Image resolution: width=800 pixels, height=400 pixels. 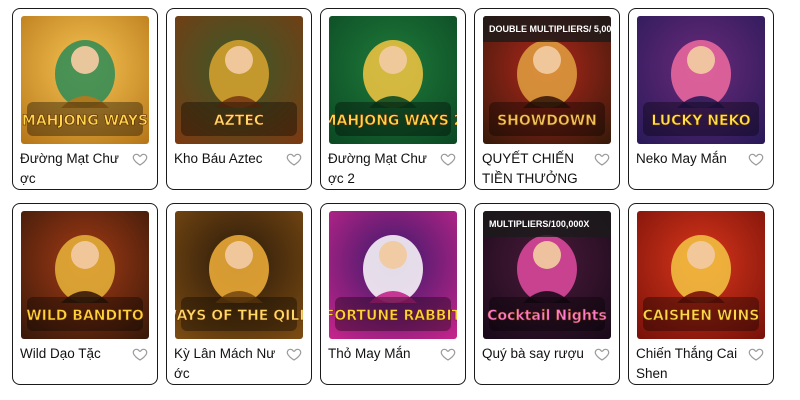 I want to click on qilin-icon, so click(x=239, y=269).